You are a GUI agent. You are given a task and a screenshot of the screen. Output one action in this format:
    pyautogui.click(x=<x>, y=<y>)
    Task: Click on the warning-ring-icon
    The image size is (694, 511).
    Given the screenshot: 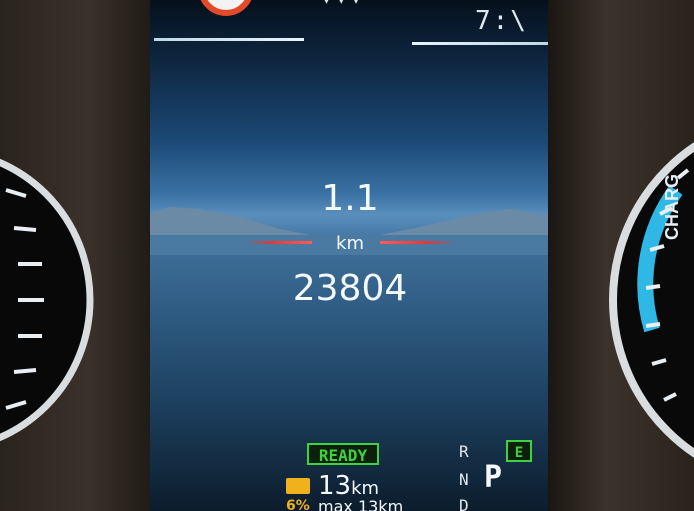 What is the action you would take?
    pyautogui.click(x=226, y=8)
    